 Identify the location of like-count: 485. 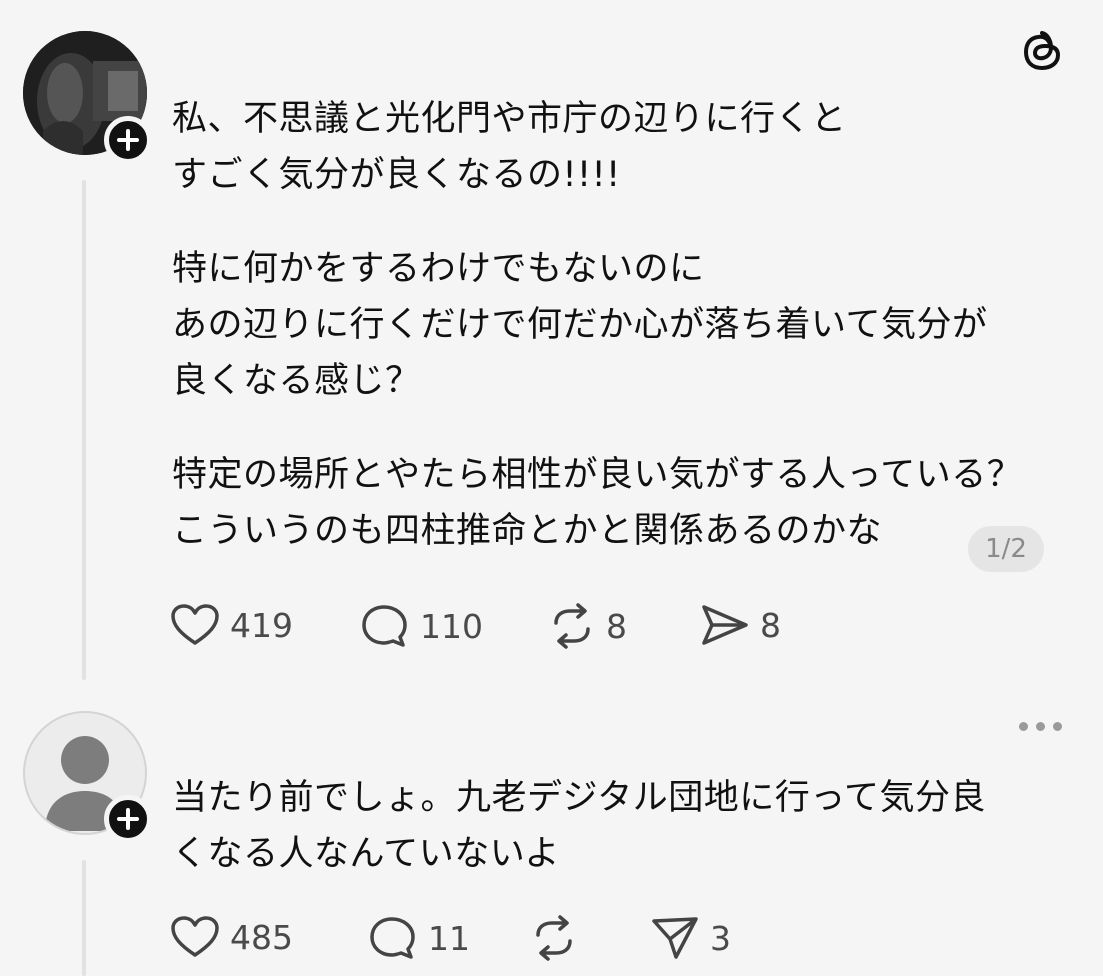
(261, 937).